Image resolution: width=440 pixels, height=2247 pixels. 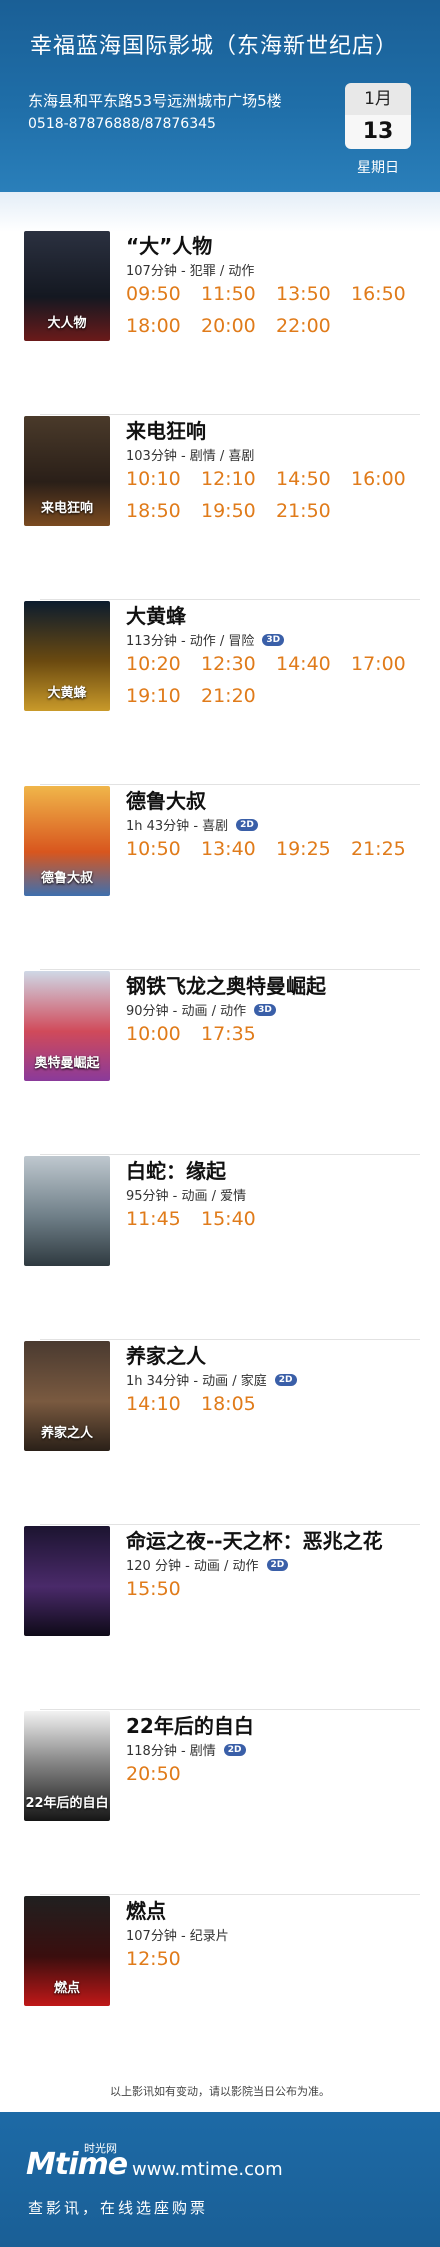 I want to click on mtime-url: www.mtime.com, so click(x=207, y=2169).